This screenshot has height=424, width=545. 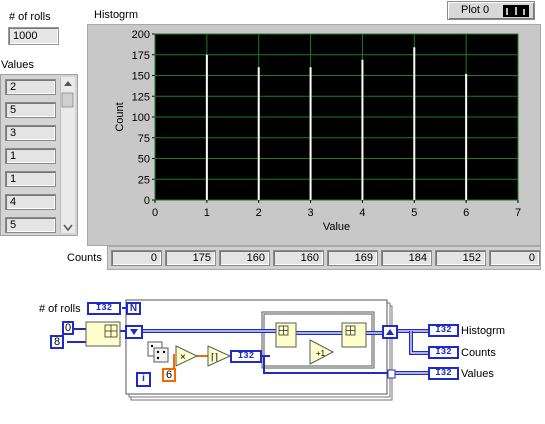 What do you see at coordinates (68, 228) in the screenshot?
I see `scroll-down-icon` at bounding box center [68, 228].